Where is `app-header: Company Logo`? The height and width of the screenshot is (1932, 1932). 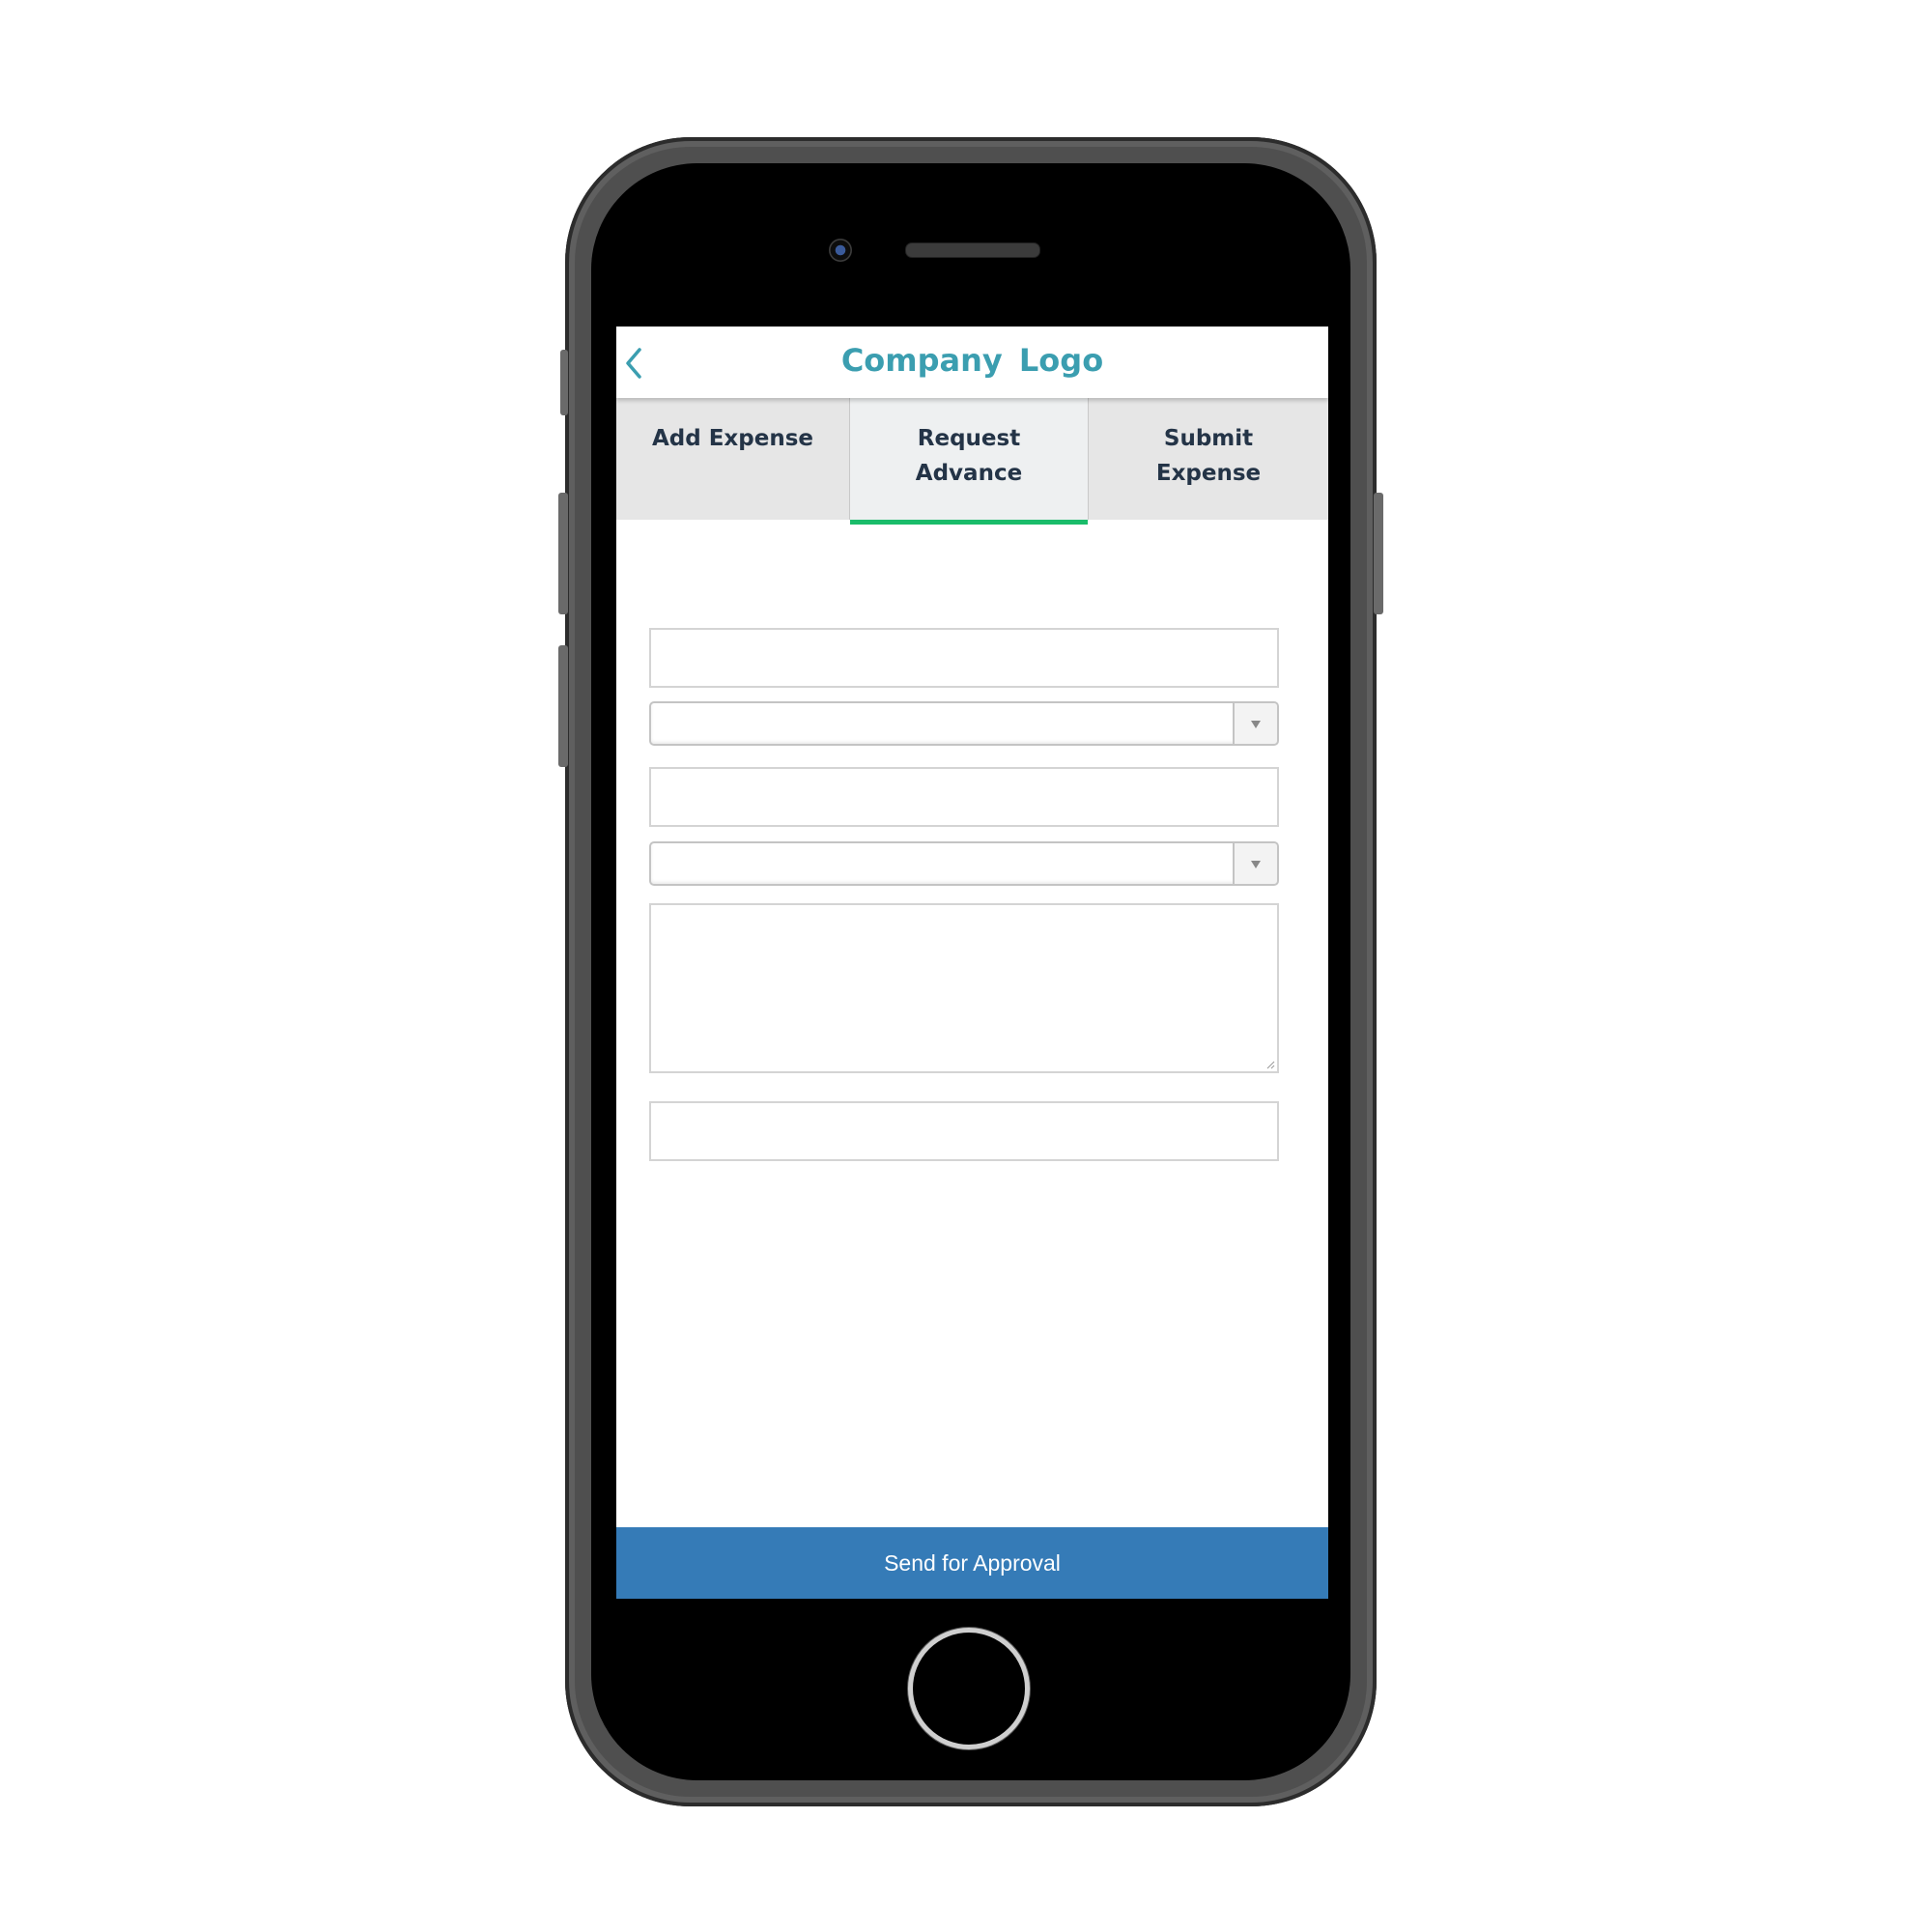
app-header: Company Logo is located at coordinates (972, 362).